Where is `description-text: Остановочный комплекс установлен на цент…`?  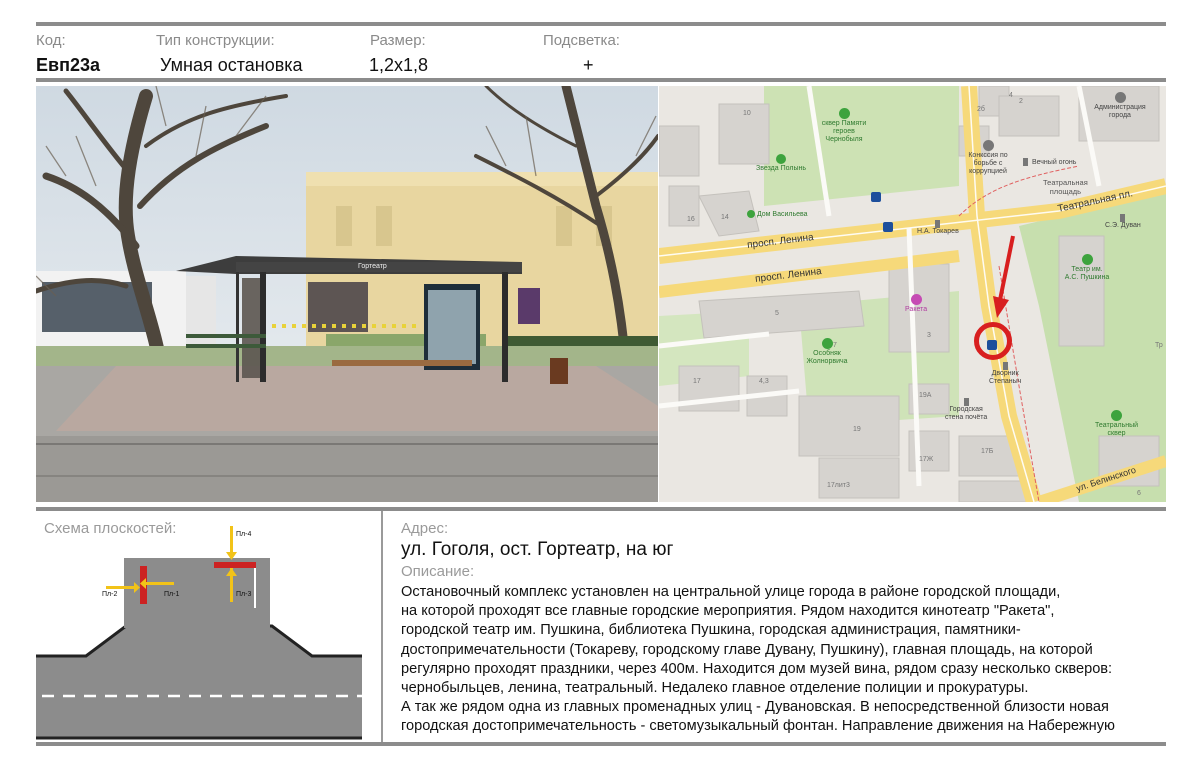 description-text: Остановочный комплекс установлен на цент… is located at coordinates (791, 660).